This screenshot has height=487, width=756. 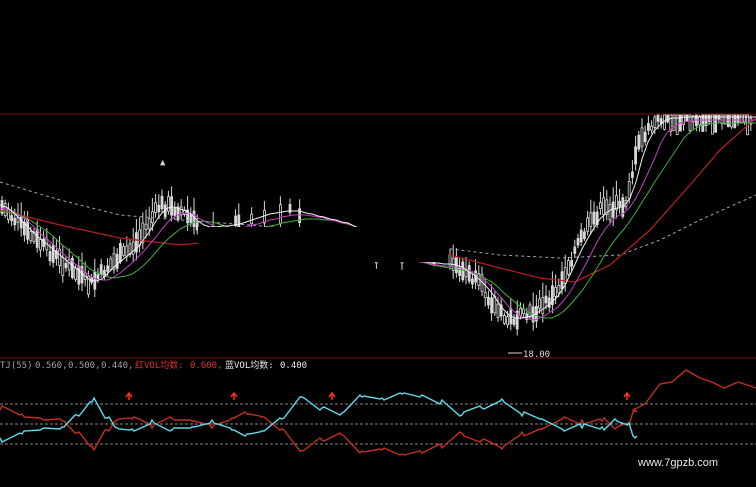 What do you see at coordinates (16, 366) in the screenshot?
I see `indicator-name: TJ(55)` at bounding box center [16, 366].